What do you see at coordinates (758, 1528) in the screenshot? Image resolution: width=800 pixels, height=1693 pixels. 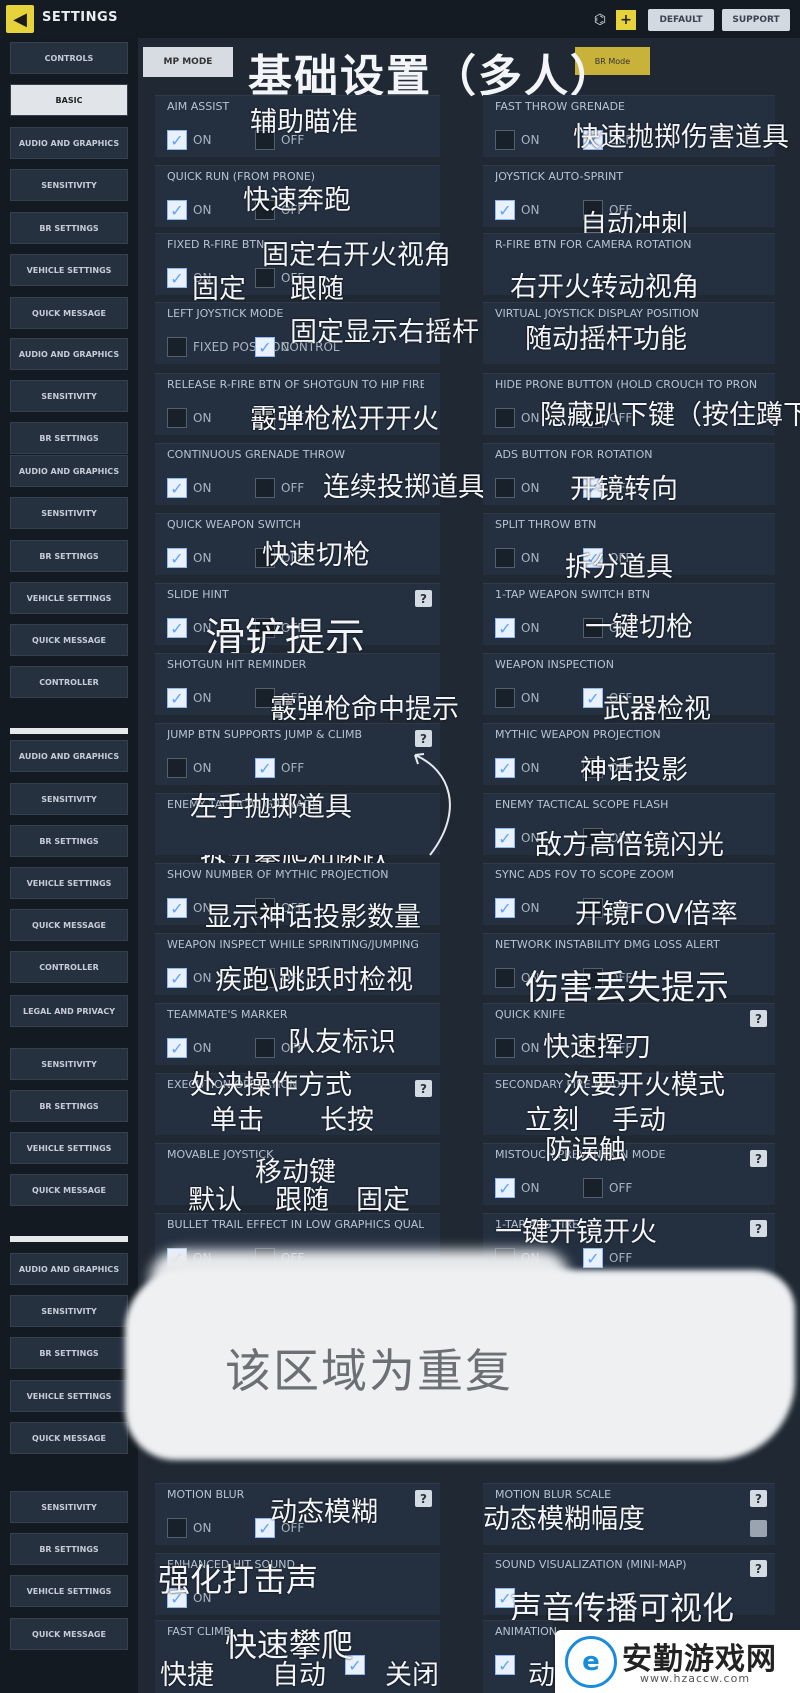 I see `slider-handle` at bounding box center [758, 1528].